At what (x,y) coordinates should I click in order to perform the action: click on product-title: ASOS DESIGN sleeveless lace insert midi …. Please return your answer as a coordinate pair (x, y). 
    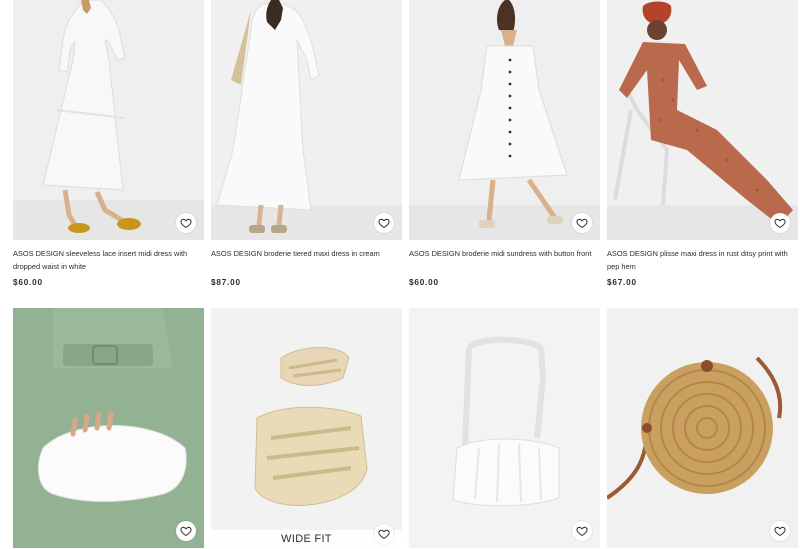
    Looking at the image, I should click on (108, 260).